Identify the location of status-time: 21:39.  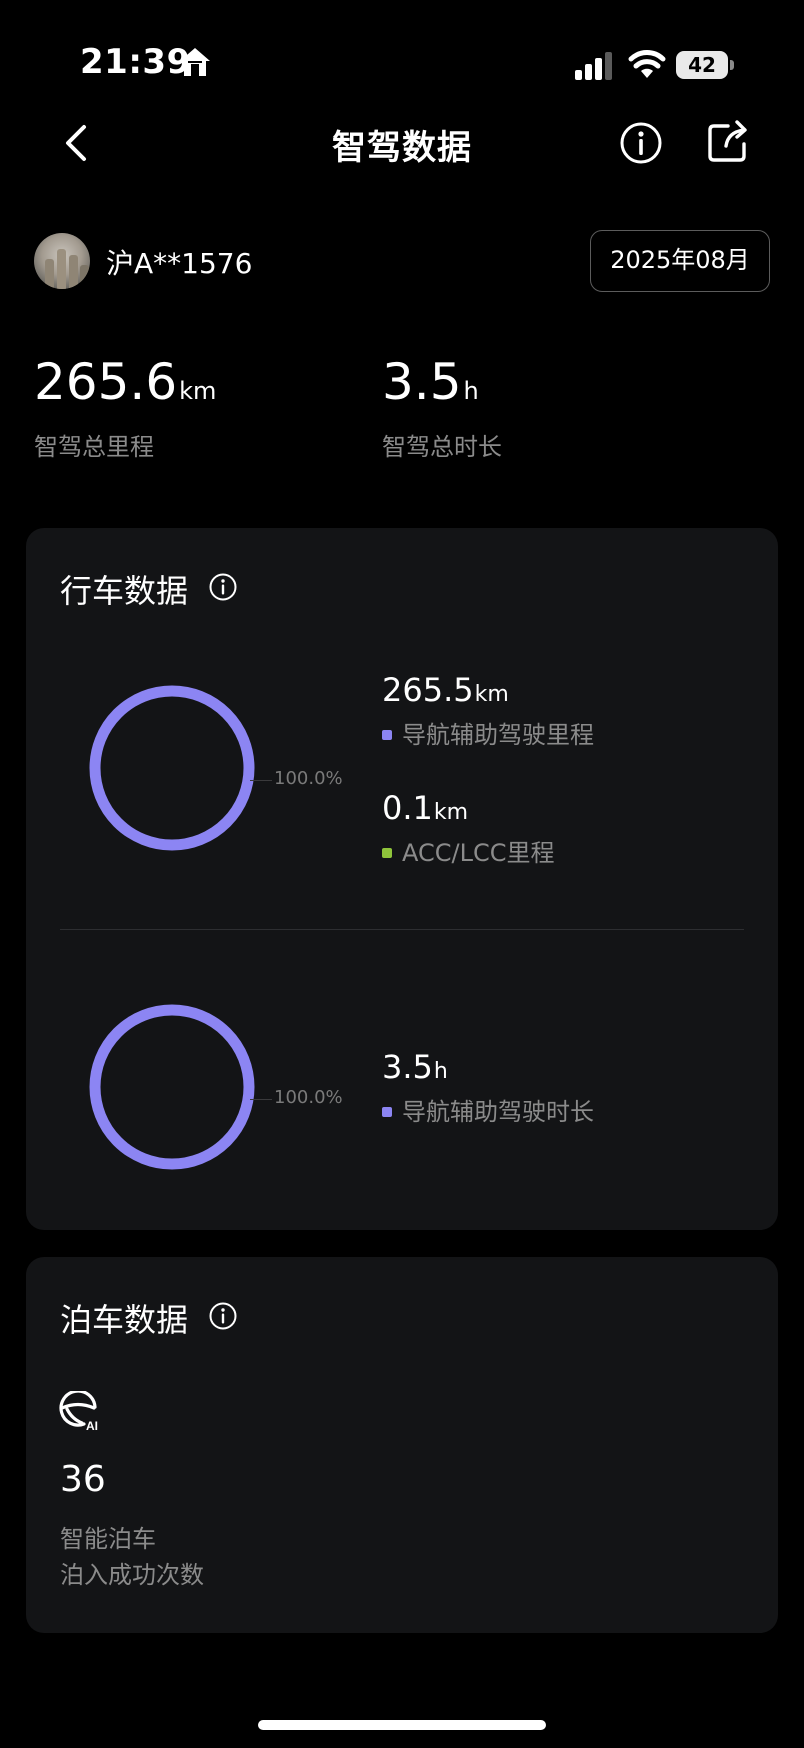
(135, 62).